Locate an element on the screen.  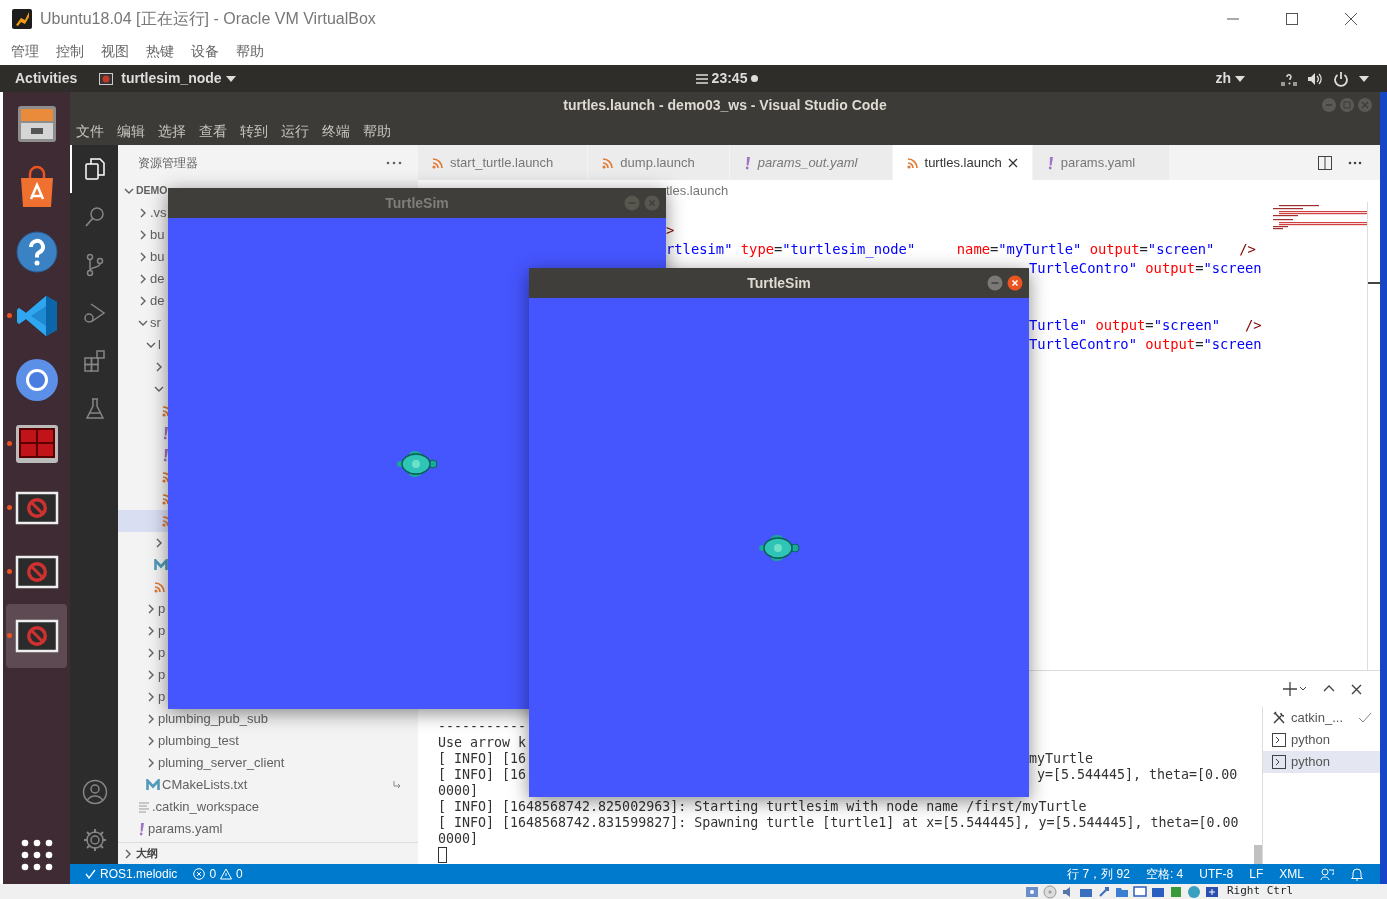
menu-item: 选择 is located at coordinates (172, 131).